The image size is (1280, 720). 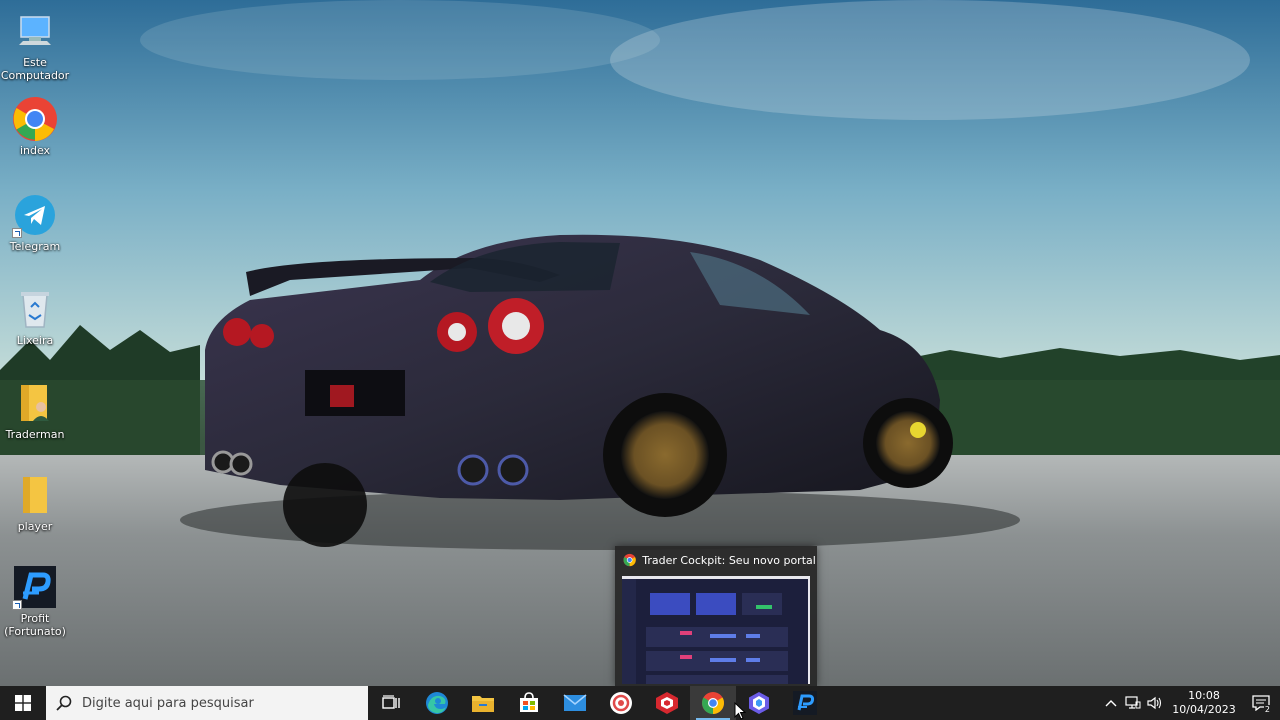 What do you see at coordinates (35, 69) in the screenshot?
I see `desktop-icon-label: Este Computador` at bounding box center [35, 69].